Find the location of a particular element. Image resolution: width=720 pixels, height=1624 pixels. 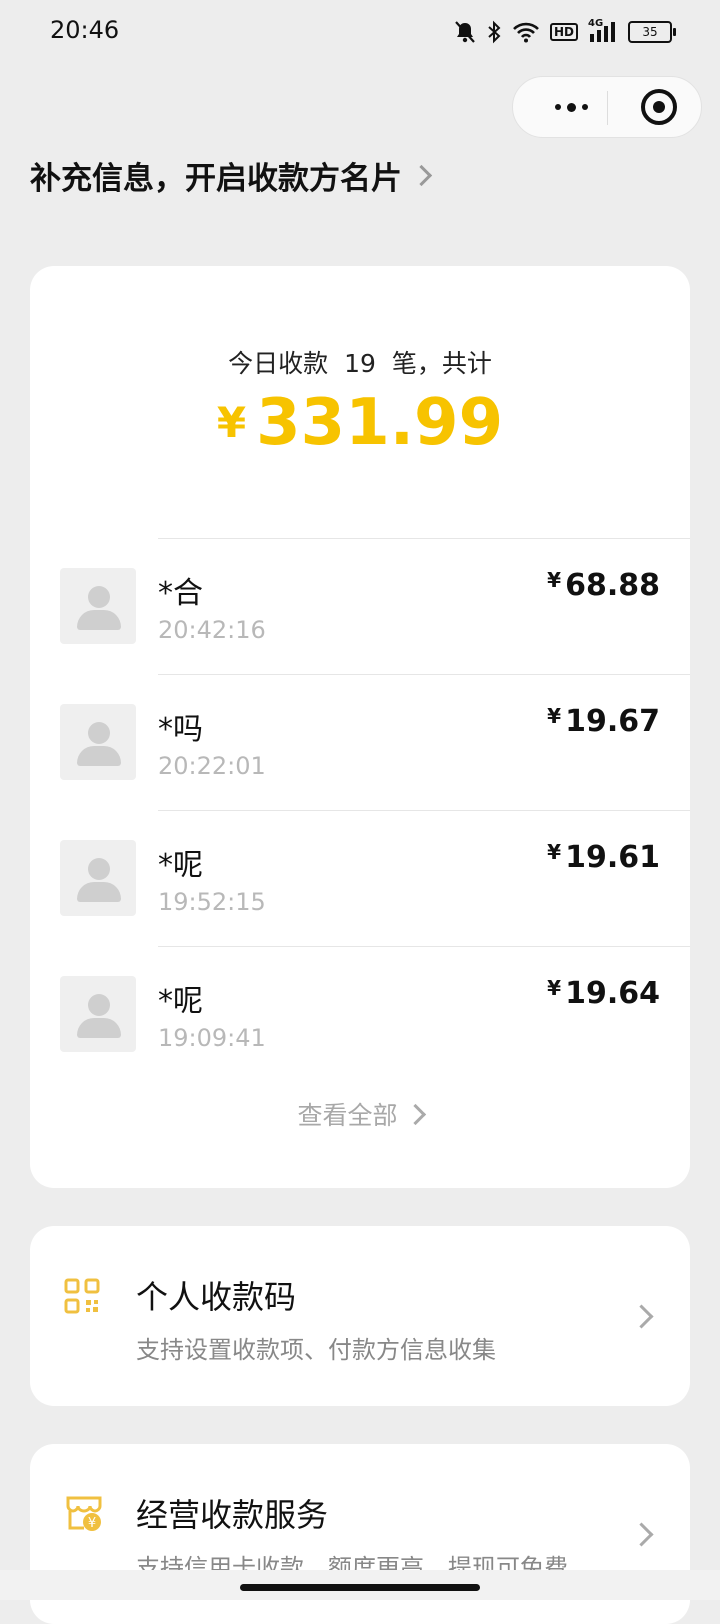

transaction-row: *呢 19:09:41 ¥19.64 is located at coordinates (360, 1014).